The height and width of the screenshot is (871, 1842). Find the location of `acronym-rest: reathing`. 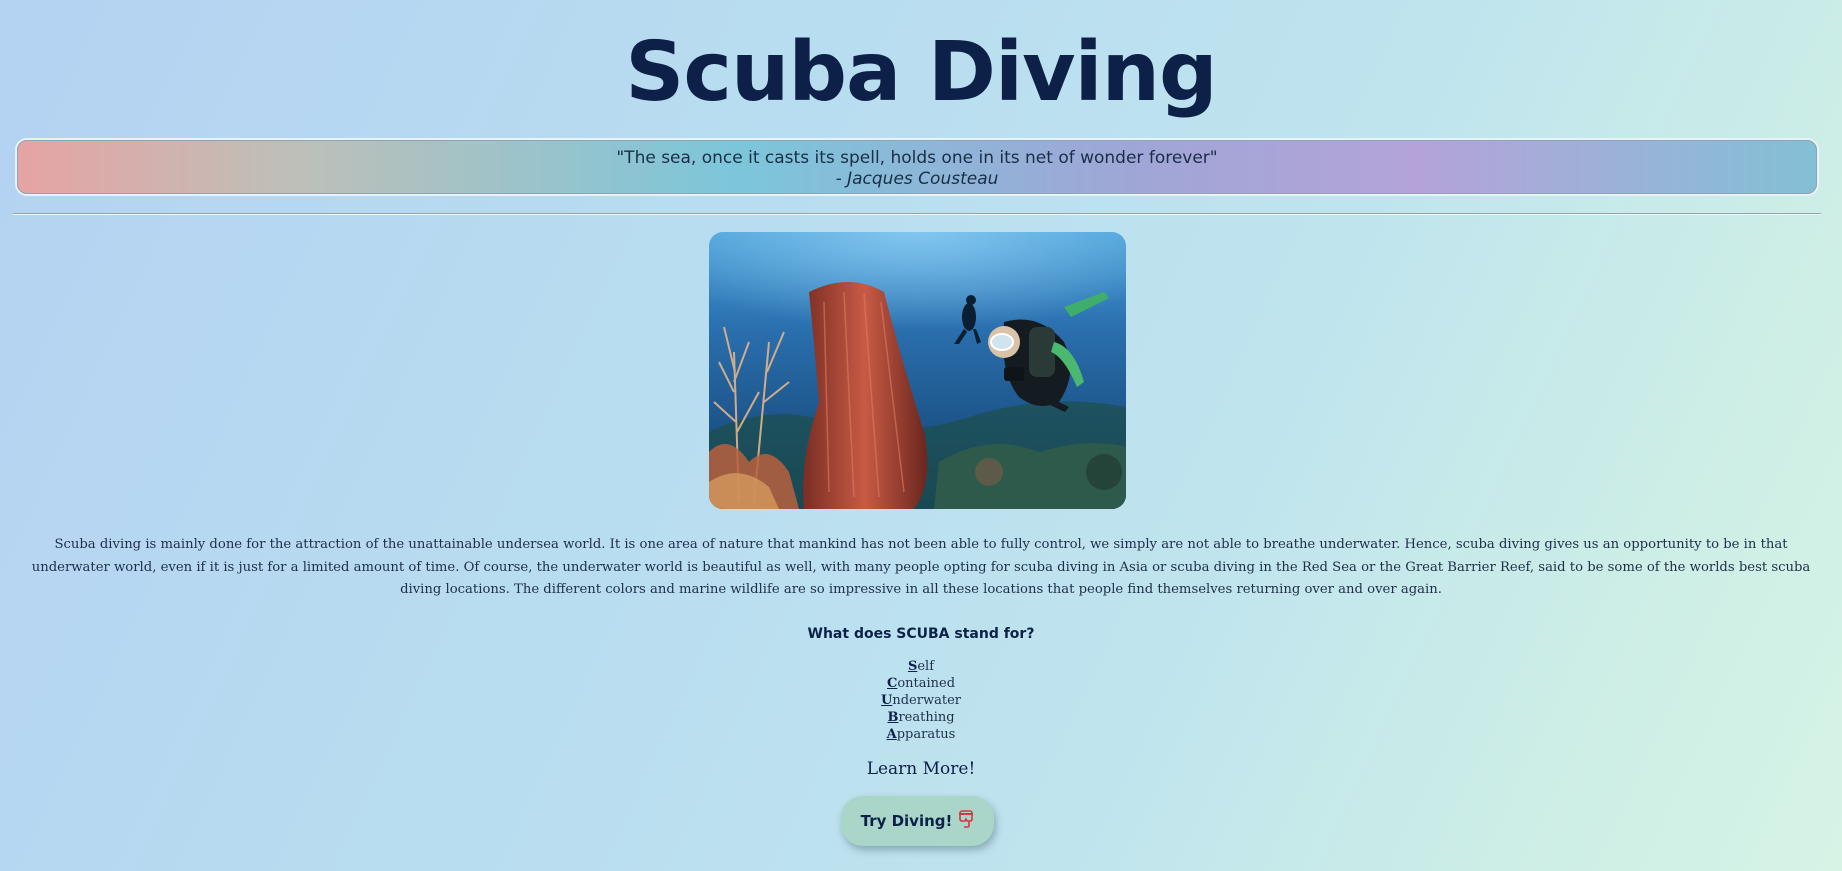

acronym-rest: reathing is located at coordinates (926, 717).